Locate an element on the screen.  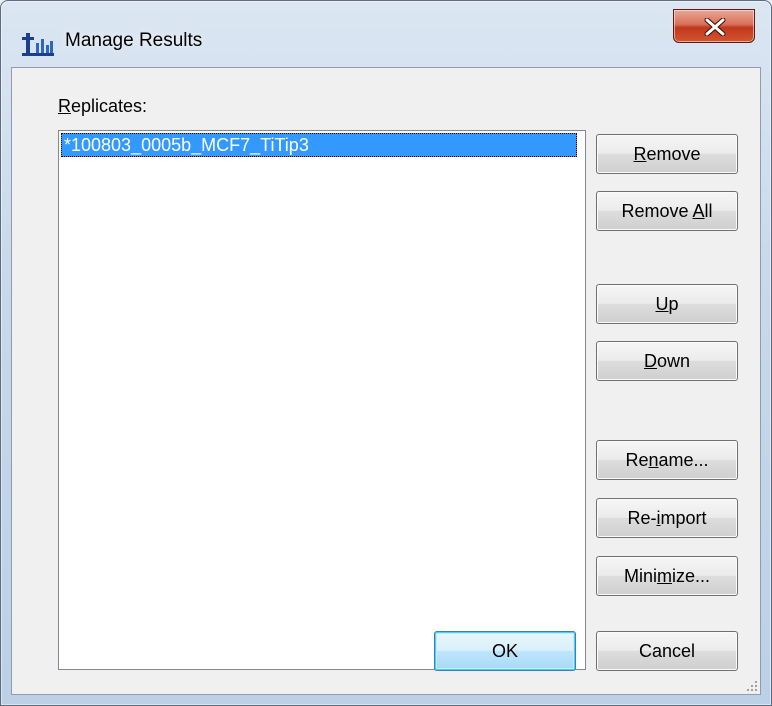
title-bar: Manage Results is located at coordinates (386, 34).